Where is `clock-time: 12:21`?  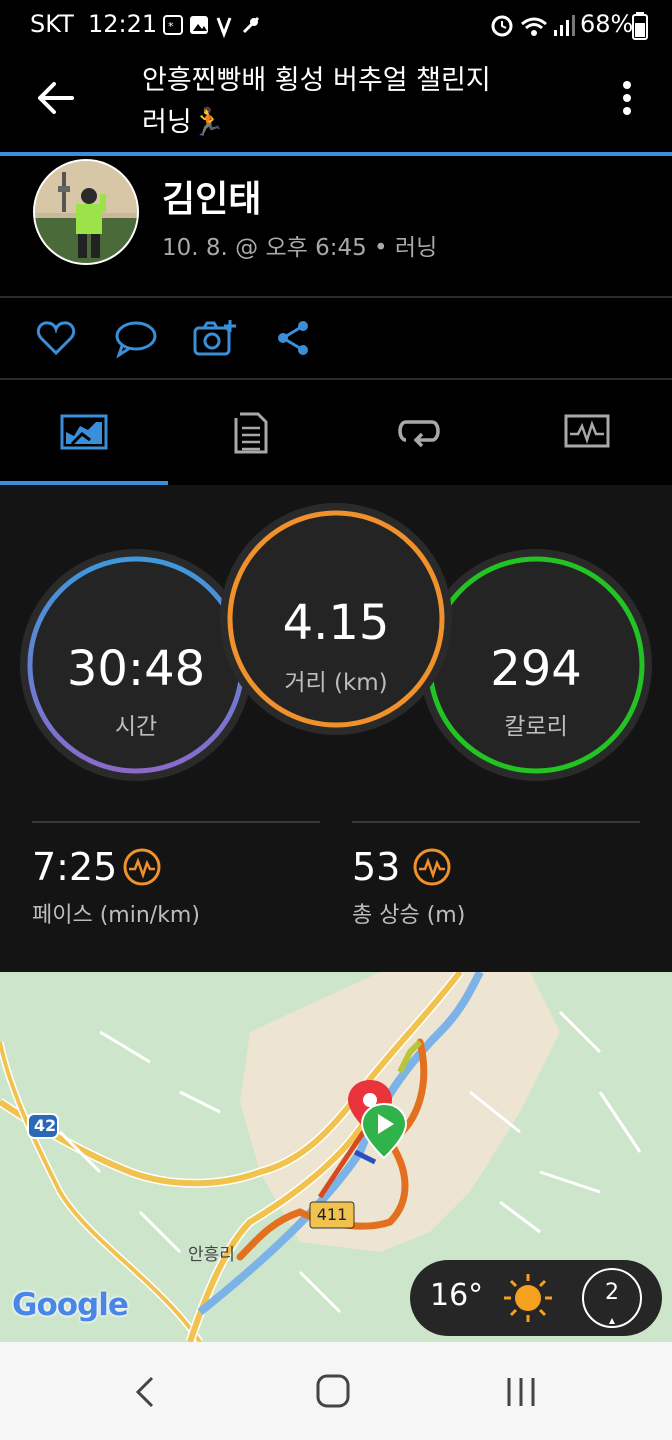 clock-time: 12:21 is located at coordinates (123, 24).